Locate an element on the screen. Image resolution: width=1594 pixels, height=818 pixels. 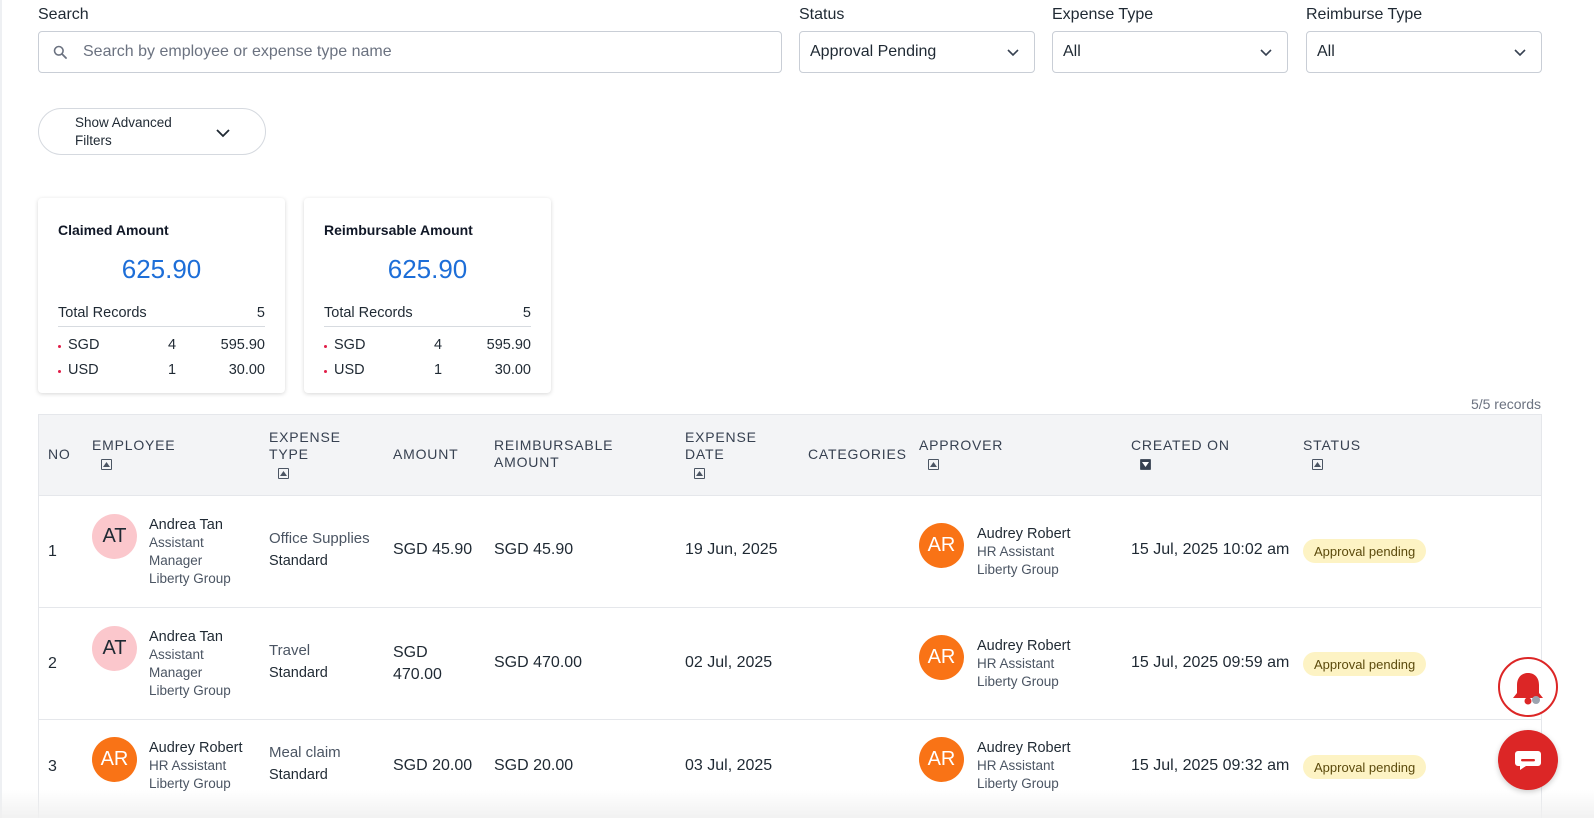
header-status-label: STATUS is located at coordinates (1332, 445).